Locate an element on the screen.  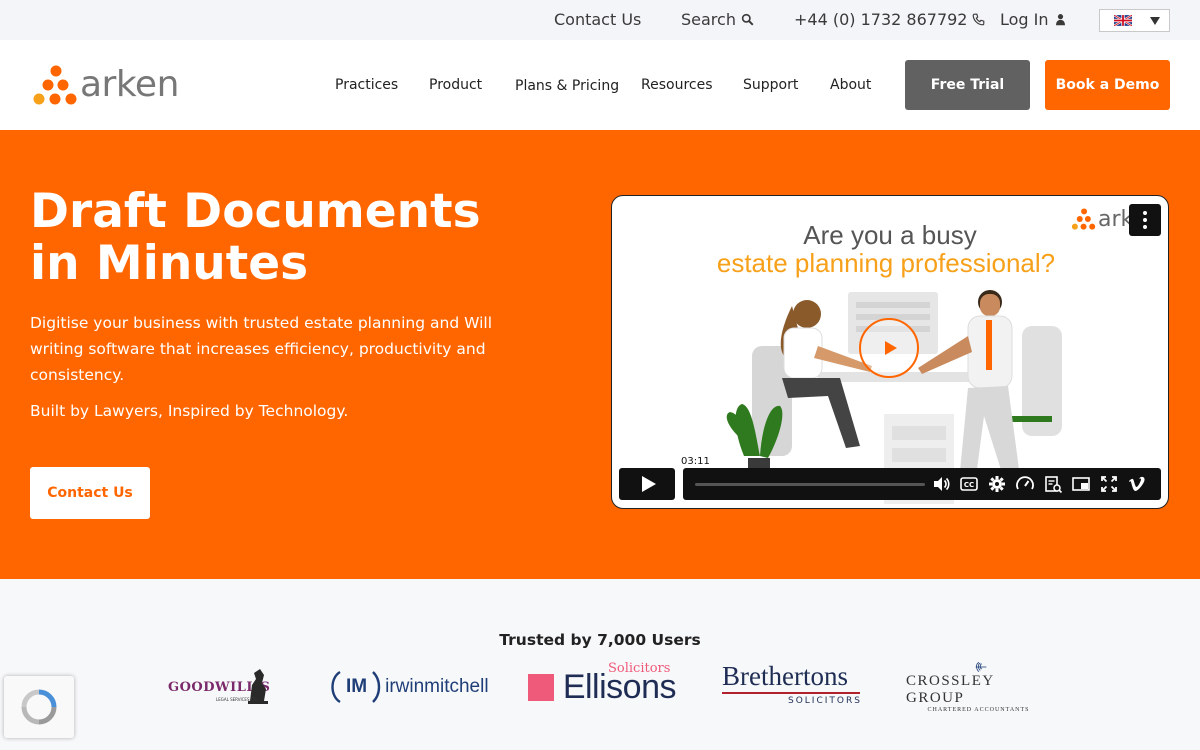
brethertons-logo: Brethertons SOLICITORS is located at coordinates (792, 687).